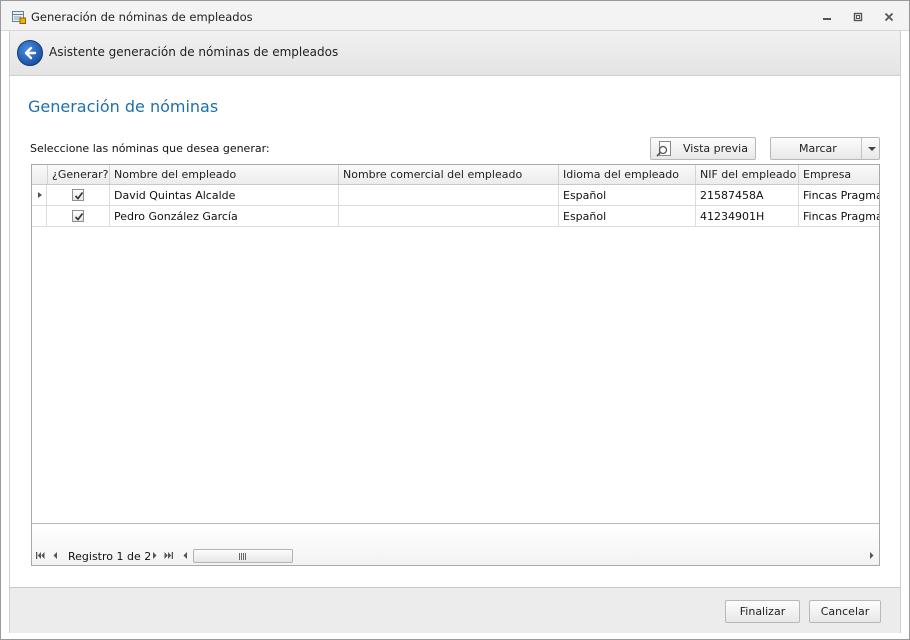  What do you see at coordinates (168, 555) in the screenshot?
I see `last-record-icon` at bounding box center [168, 555].